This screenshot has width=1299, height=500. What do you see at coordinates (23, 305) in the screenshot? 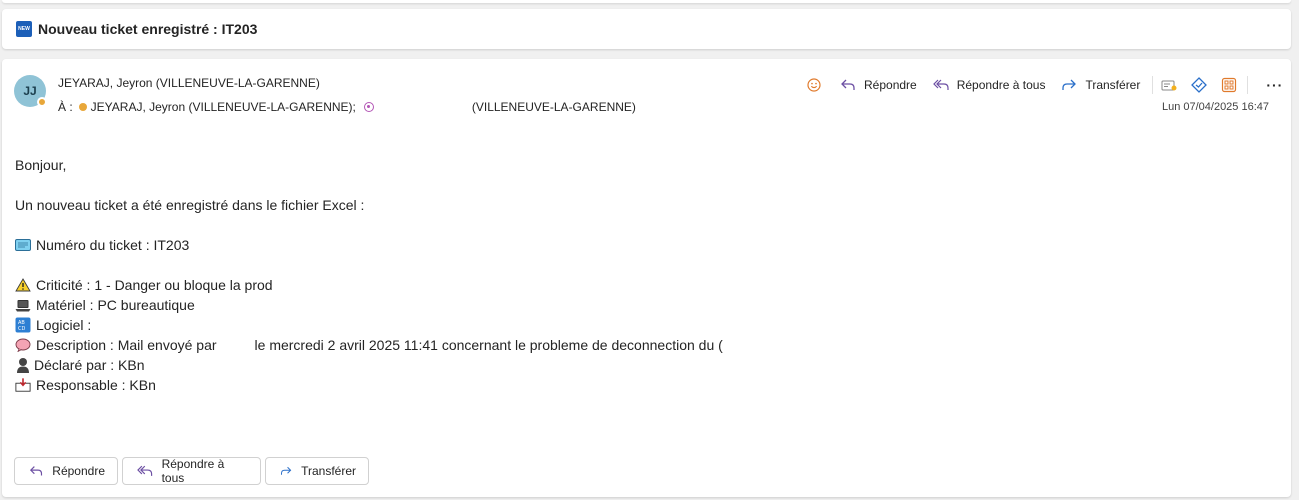
I see `laptop-icon` at bounding box center [23, 305].